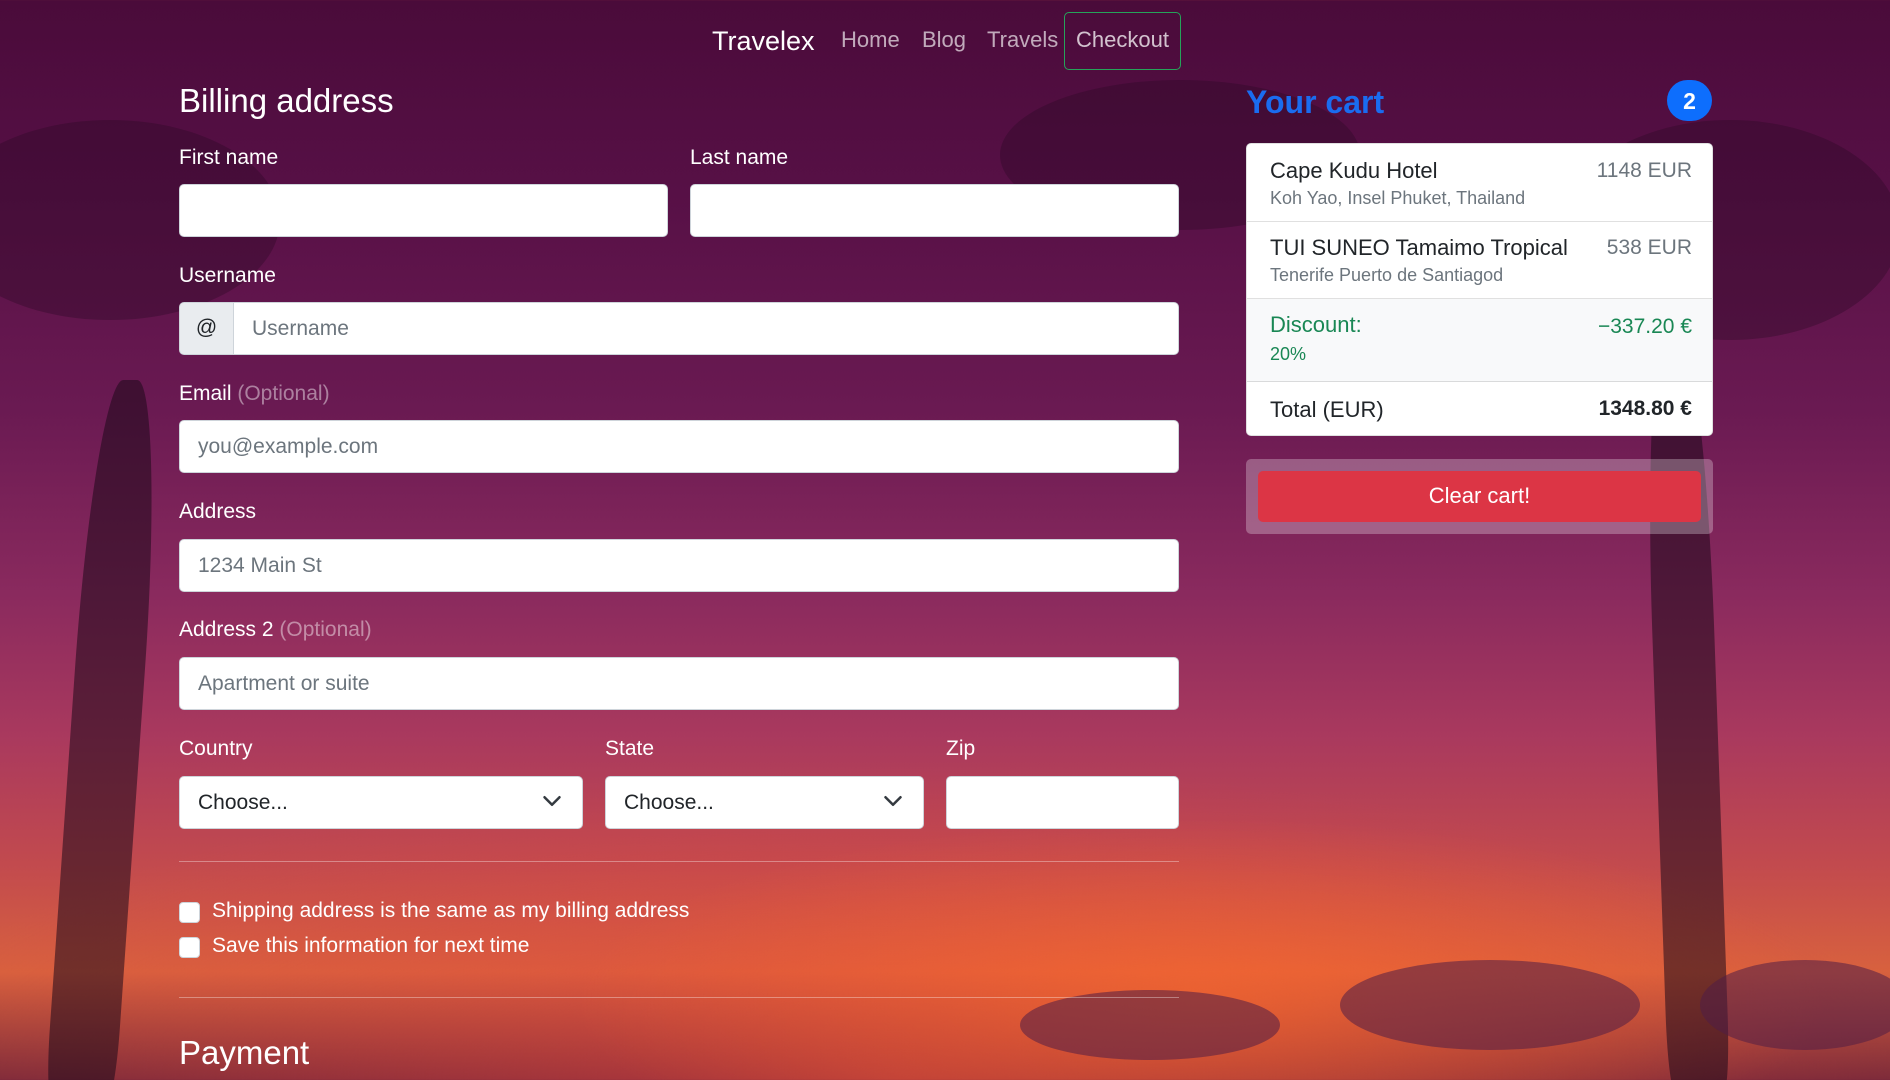  I want to click on nav-checkout-link: Checkout, so click(1122, 41).